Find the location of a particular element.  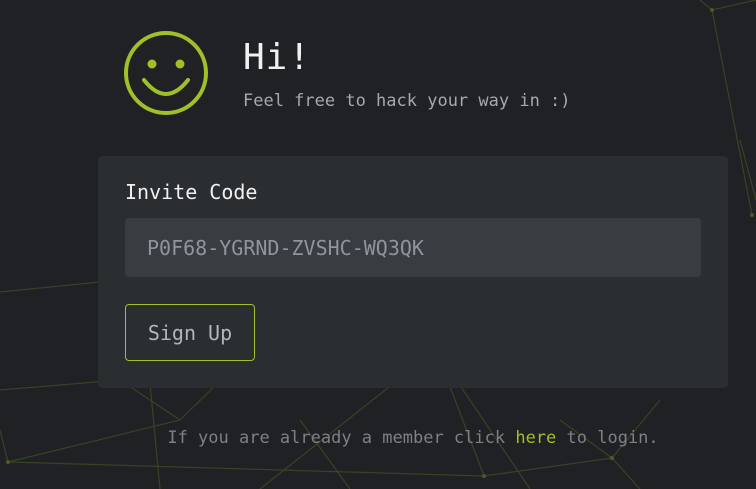

smiley-face-icon is located at coordinates (166, 73).